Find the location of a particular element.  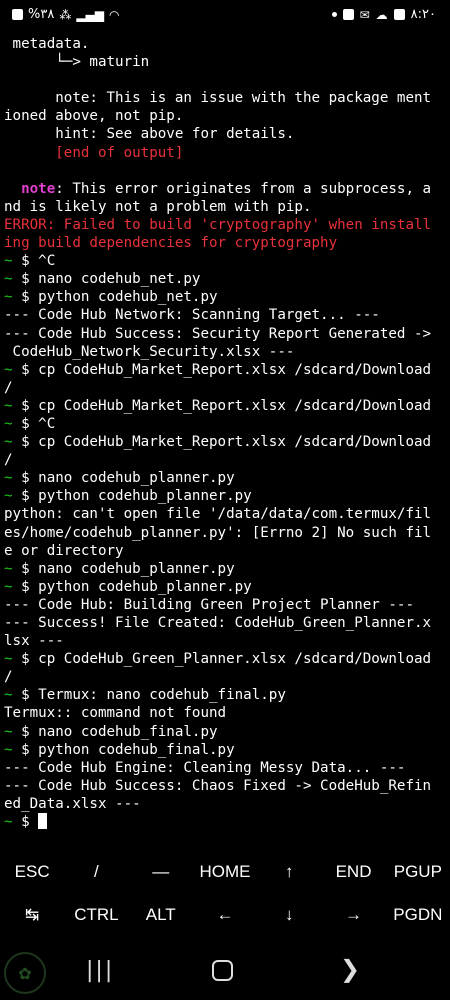

terminal-line: lsx --- is located at coordinates (225, 641).